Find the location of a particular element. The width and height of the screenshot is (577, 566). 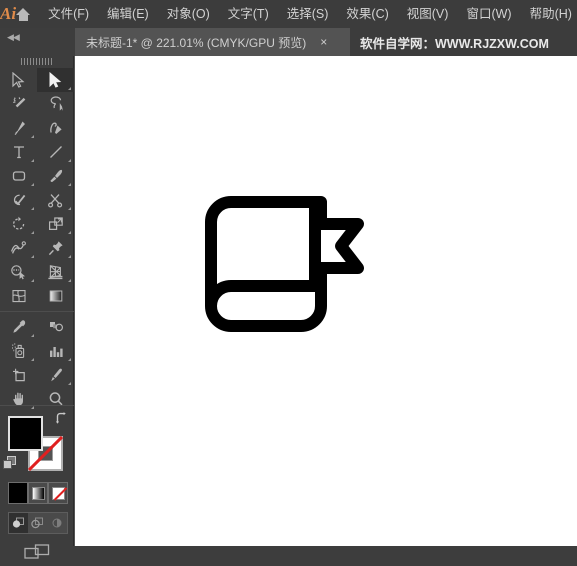

blend-tool is located at coordinates (55, 327).